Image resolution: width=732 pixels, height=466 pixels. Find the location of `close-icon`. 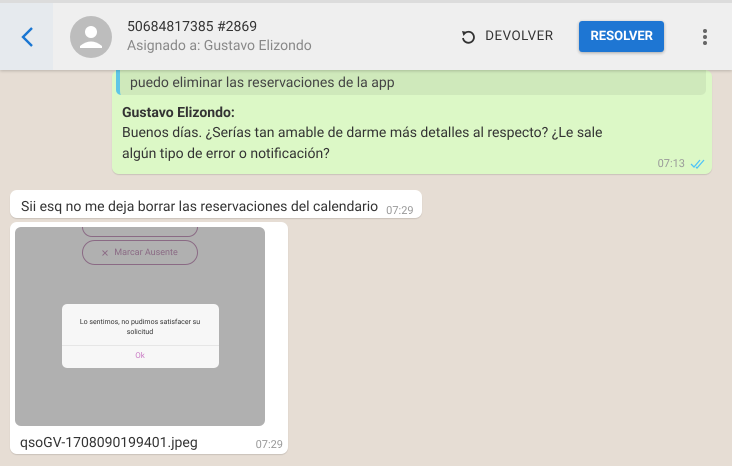

close-icon is located at coordinates (105, 253).